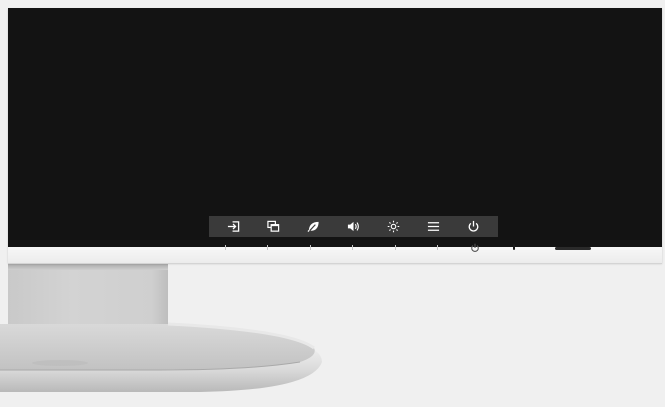 This screenshot has height=407, width=665. What do you see at coordinates (225, 247) in the screenshot?
I see `bezel-key-input` at bounding box center [225, 247].